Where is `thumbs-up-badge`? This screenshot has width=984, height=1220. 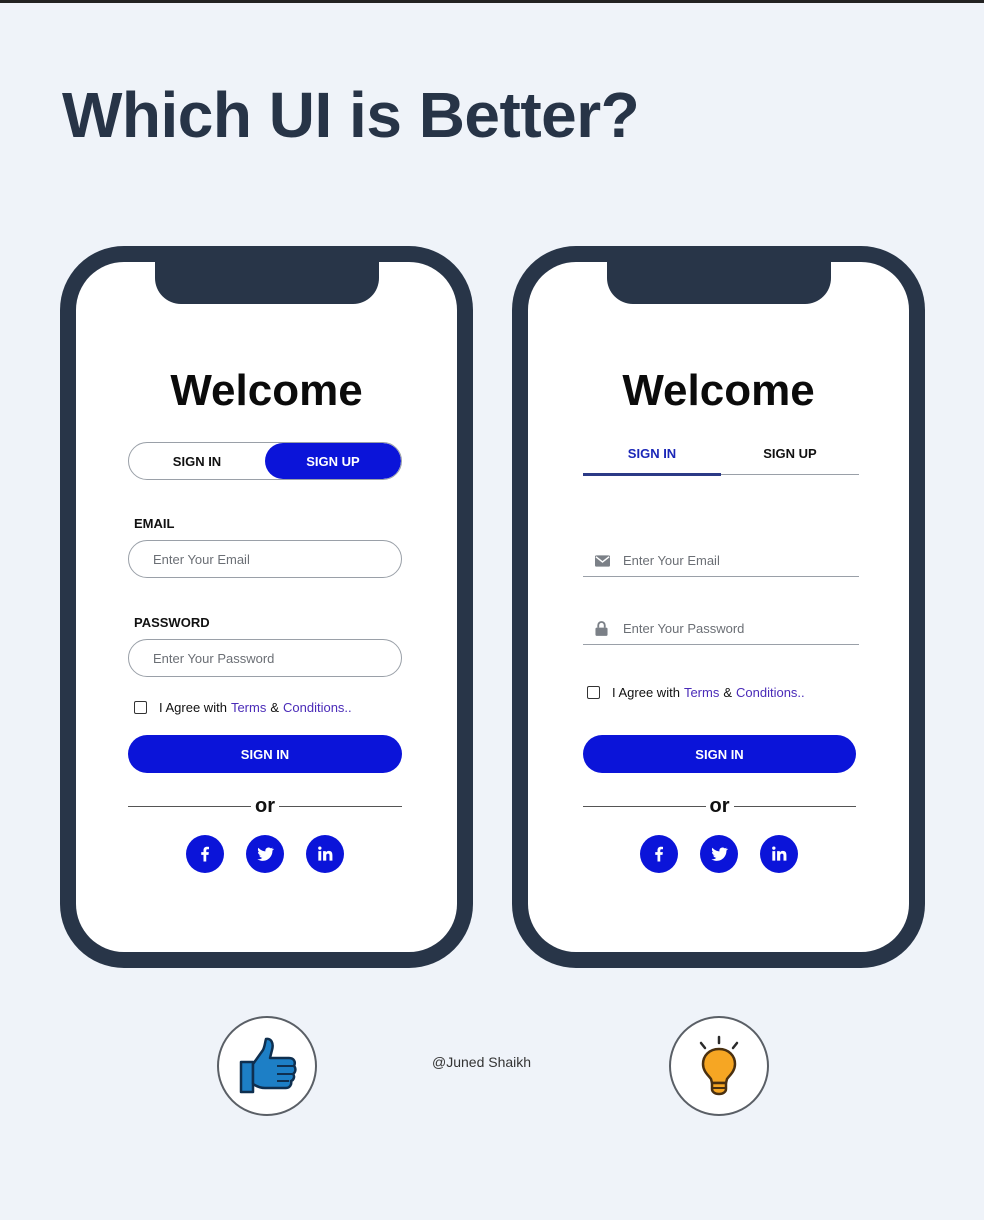
thumbs-up-badge is located at coordinates (267, 1066).